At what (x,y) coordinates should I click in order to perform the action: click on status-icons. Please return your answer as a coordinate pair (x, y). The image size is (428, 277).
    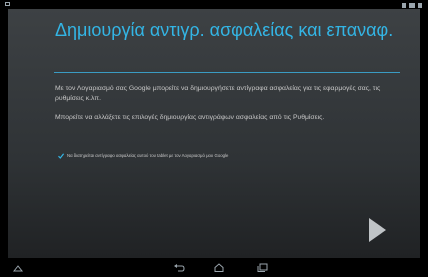
    Looking at the image, I should click on (412, 5).